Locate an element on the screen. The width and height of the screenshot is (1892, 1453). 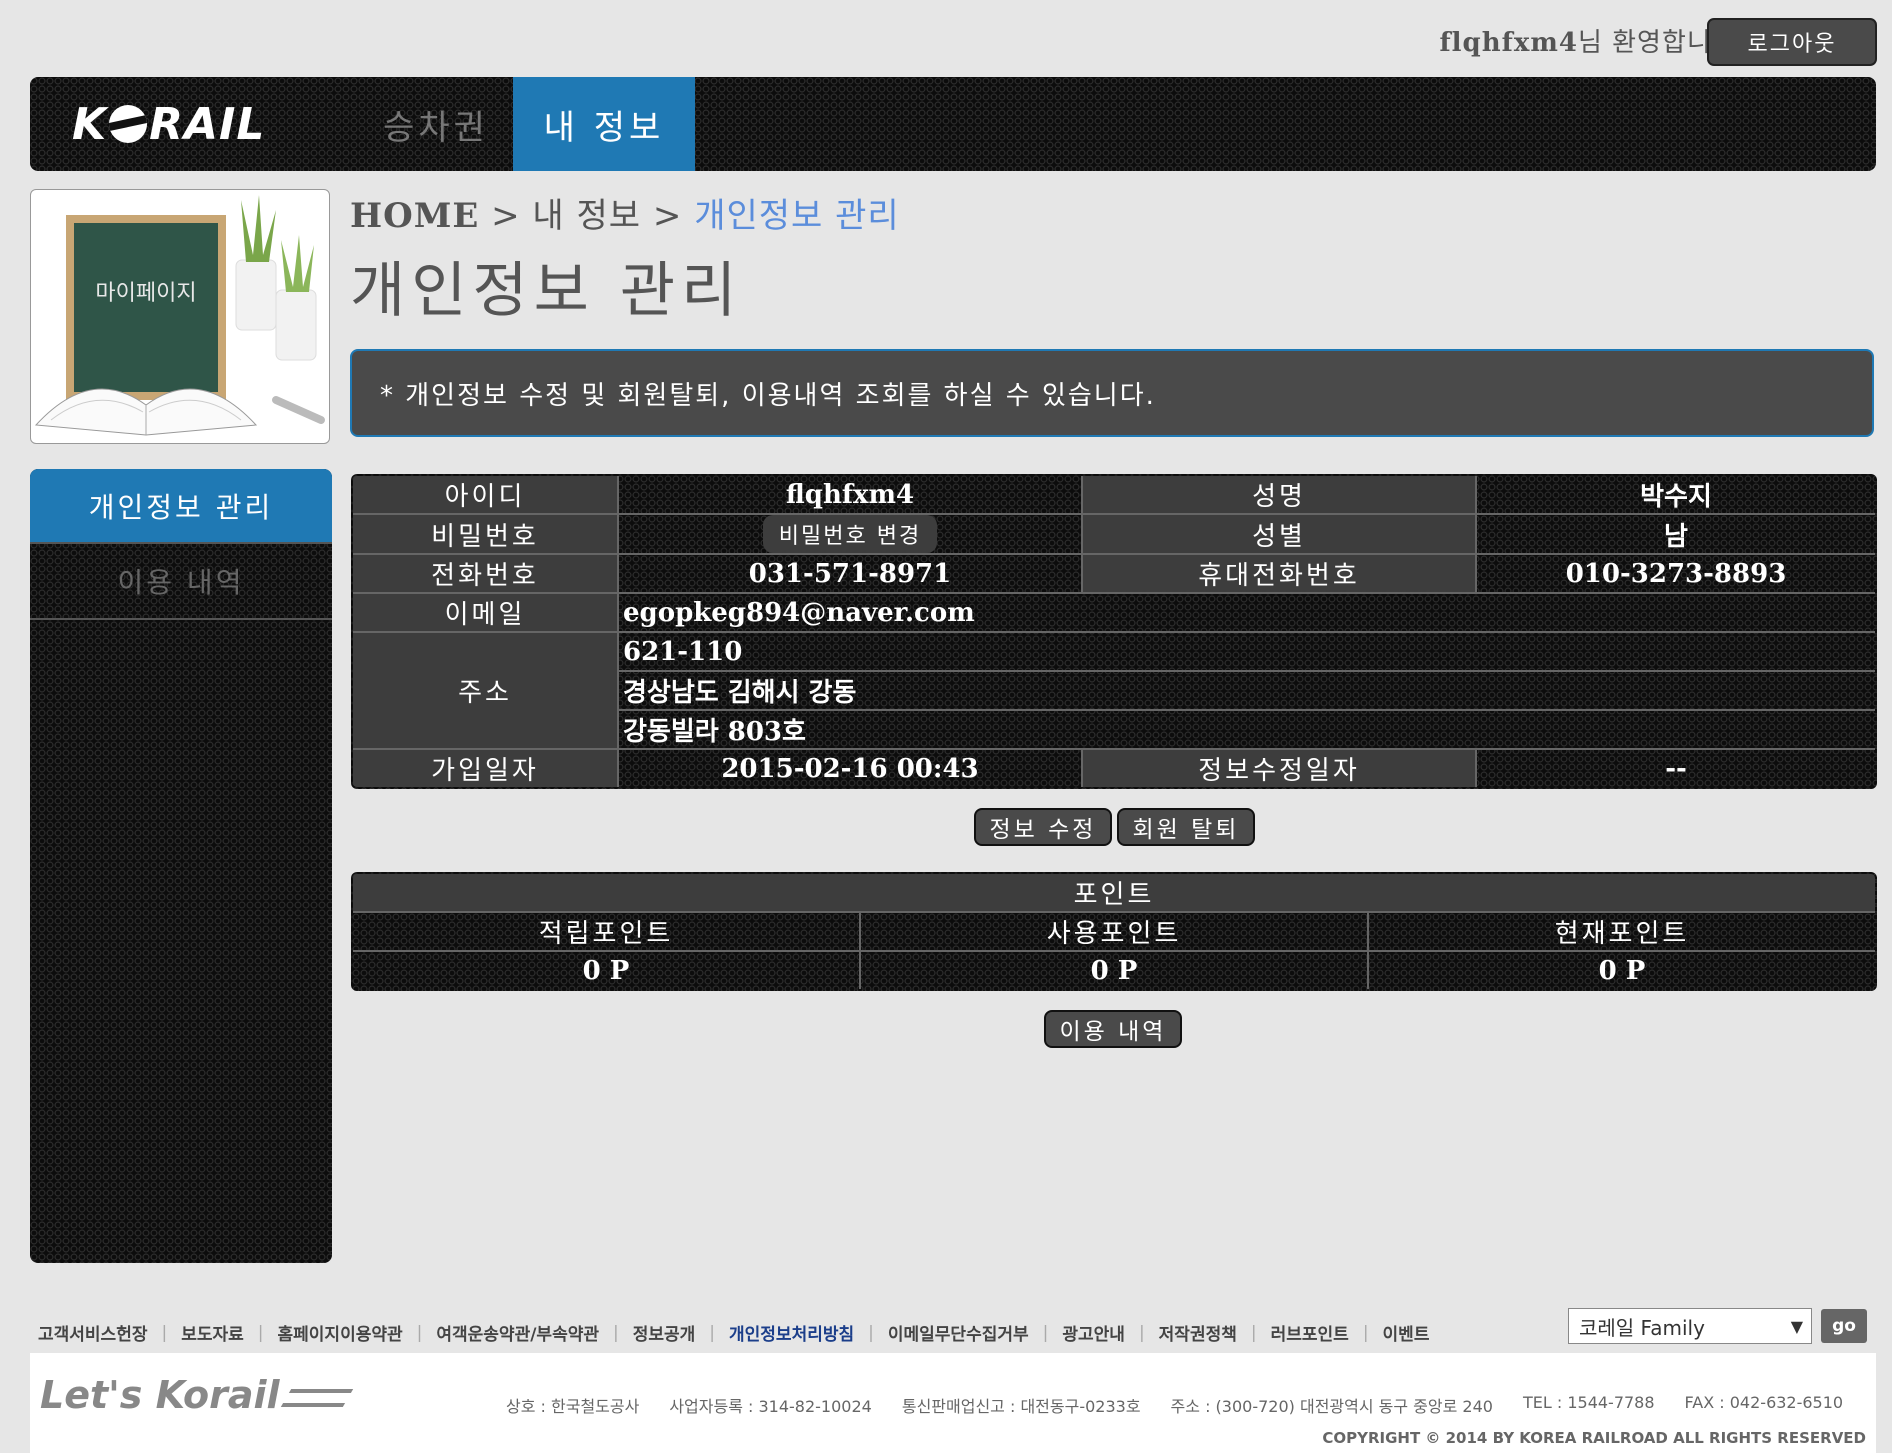
chalkboard-text: 마이페이지 is located at coordinates (145, 293).